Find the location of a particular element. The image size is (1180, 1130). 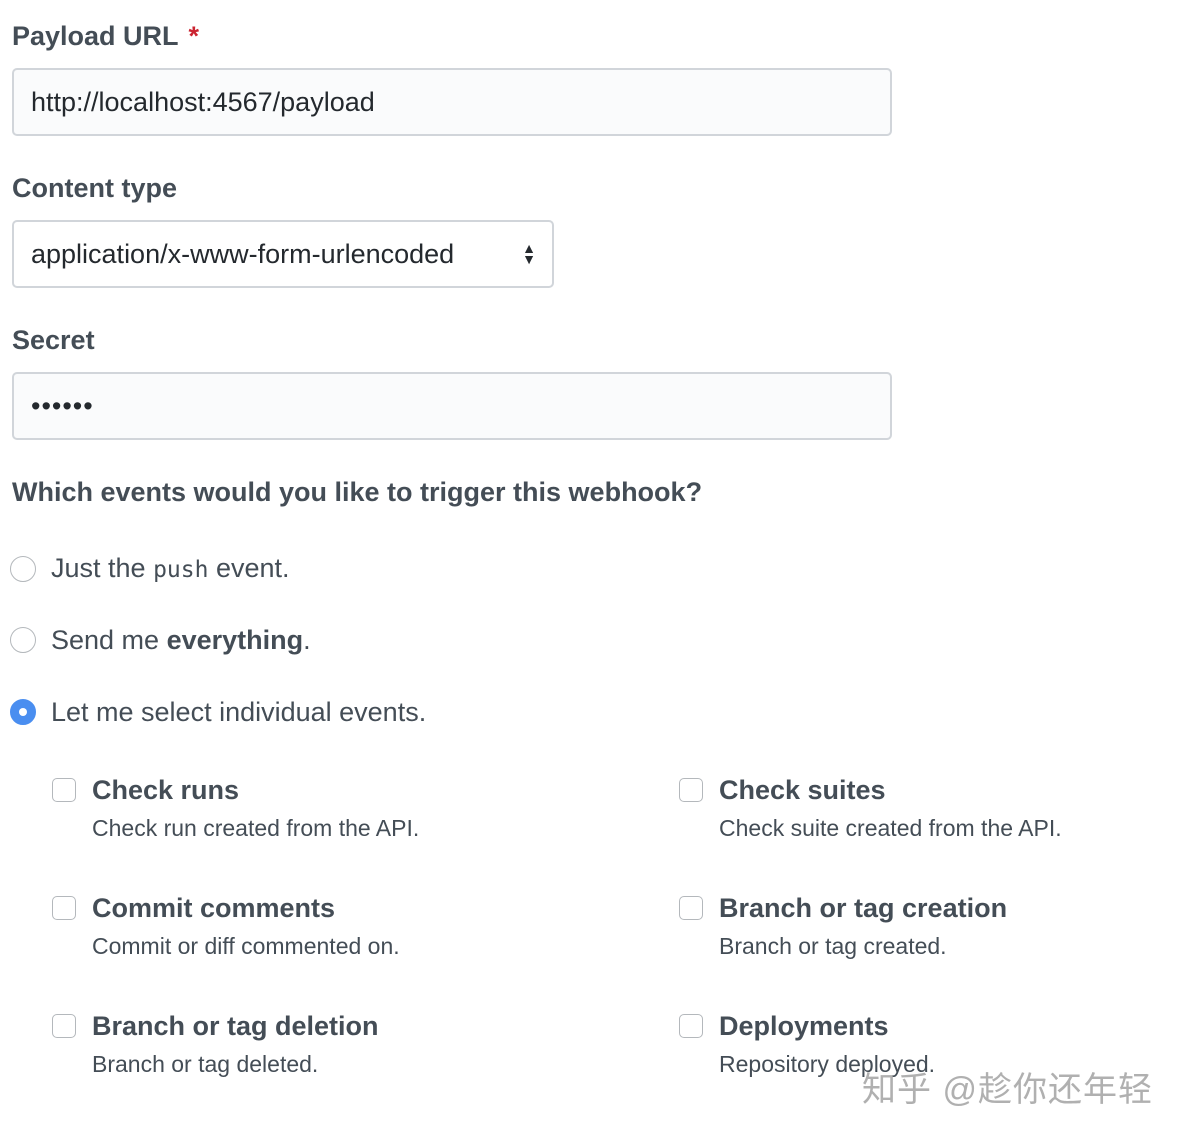

event-desc: Check suite created from the API. is located at coordinates (890, 828).